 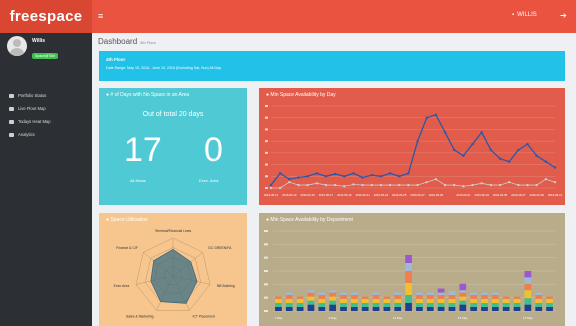 What do you see at coordinates (537, 195) in the screenshot?
I see `x-tick-label: 2016-06-09` at bounding box center [537, 195].